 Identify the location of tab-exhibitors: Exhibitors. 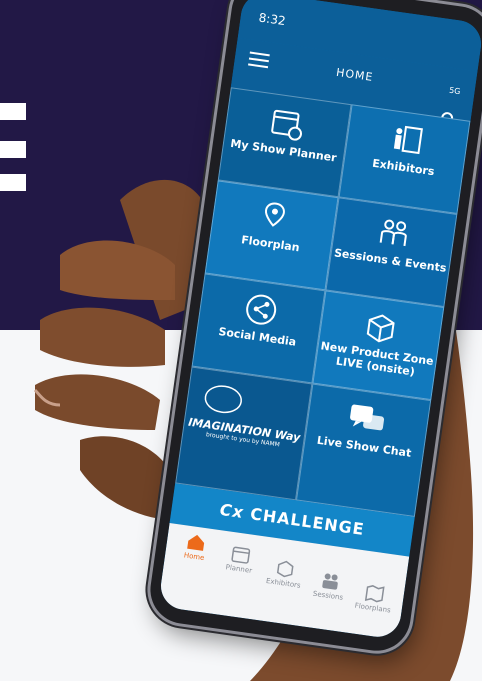
(284, 573).